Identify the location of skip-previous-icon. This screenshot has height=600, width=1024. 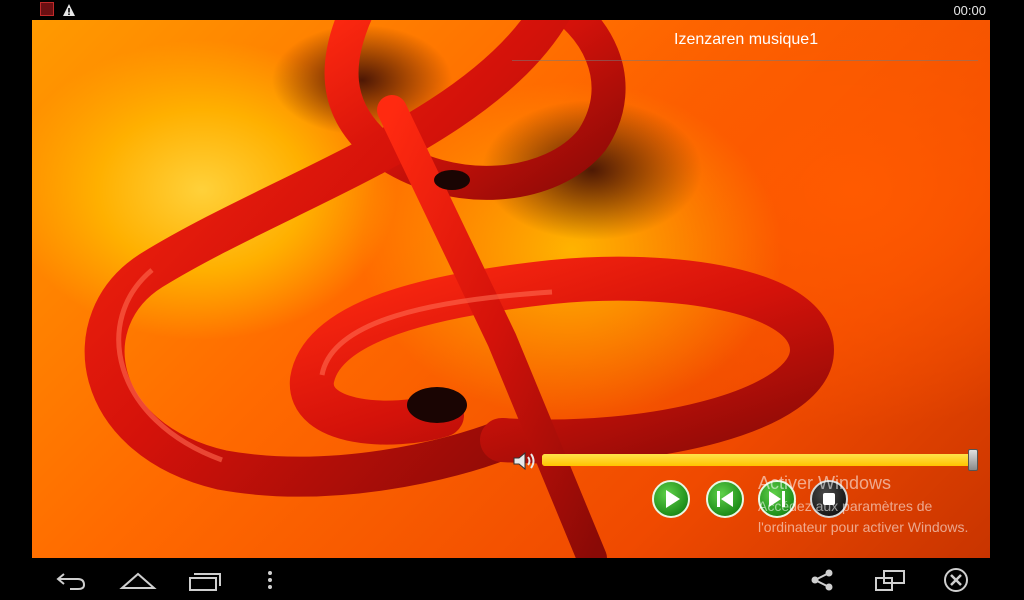
(725, 499).